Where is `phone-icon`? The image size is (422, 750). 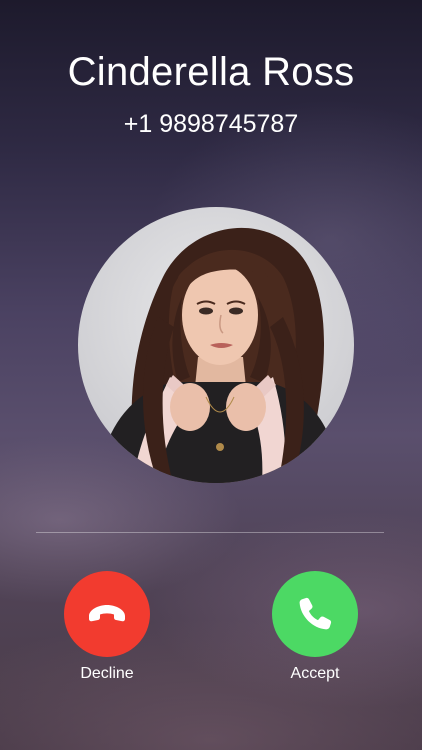 phone-icon is located at coordinates (315, 613).